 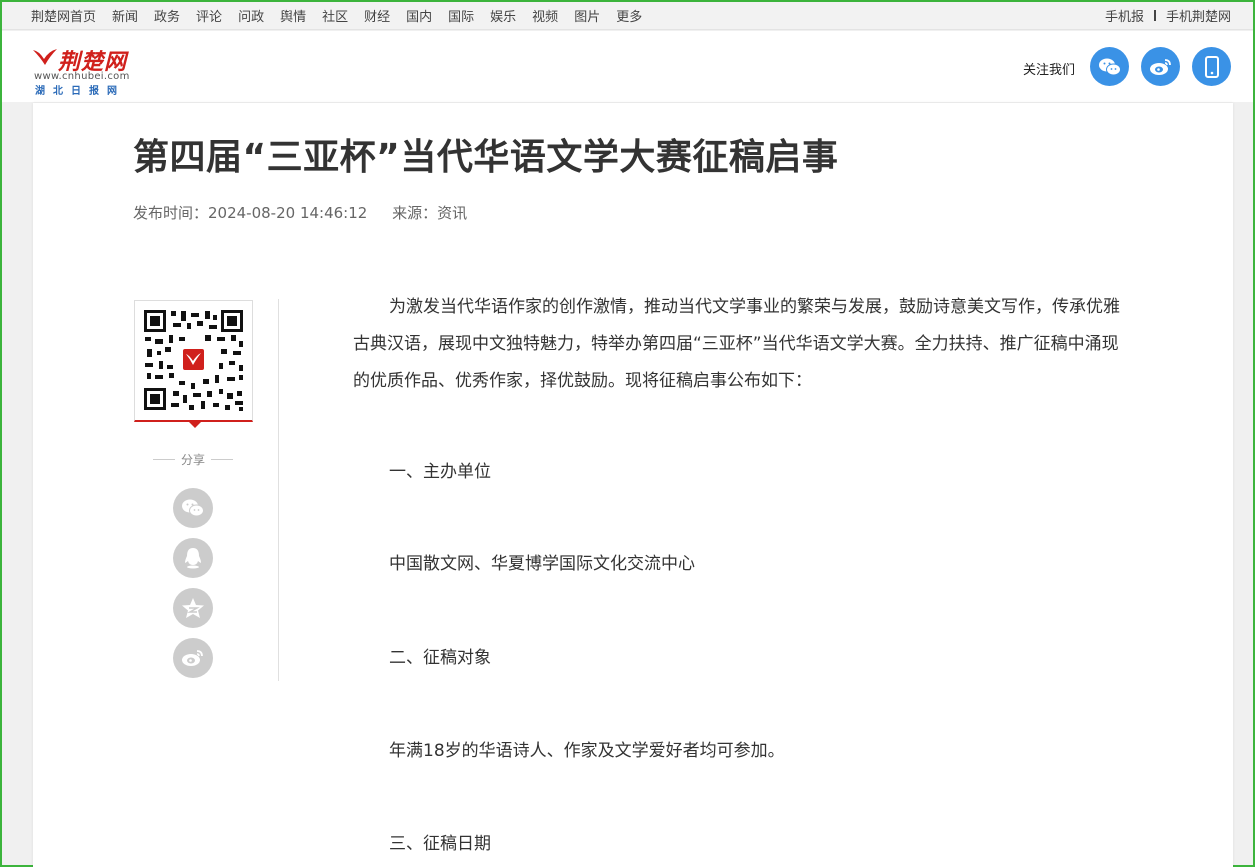 What do you see at coordinates (440, 472) in the screenshot?
I see `section-heading: 一、主办单位` at bounding box center [440, 472].